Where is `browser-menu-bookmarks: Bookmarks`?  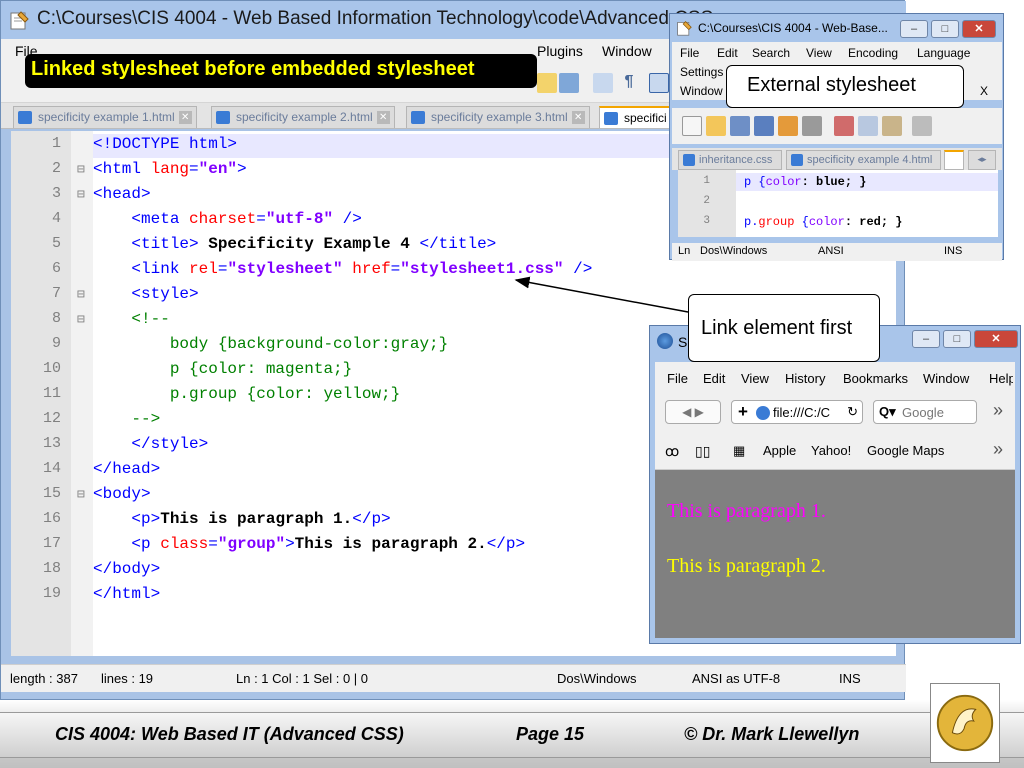 browser-menu-bookmarks: Bookmarks is located at coordinates (875, 378).